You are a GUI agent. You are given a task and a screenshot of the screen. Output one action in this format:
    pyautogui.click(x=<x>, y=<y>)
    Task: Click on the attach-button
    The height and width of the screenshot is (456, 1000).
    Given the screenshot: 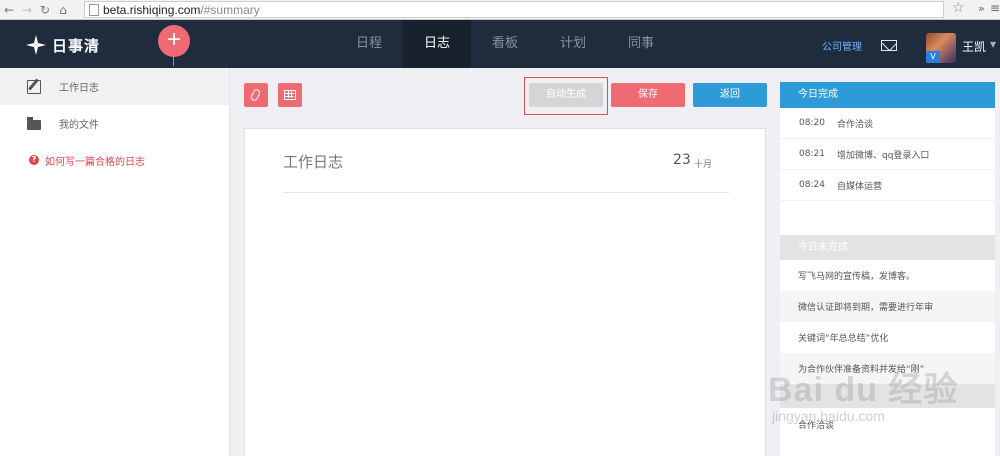 What is the action you would take?
    pyautogui.click(x=256, y=95)
    